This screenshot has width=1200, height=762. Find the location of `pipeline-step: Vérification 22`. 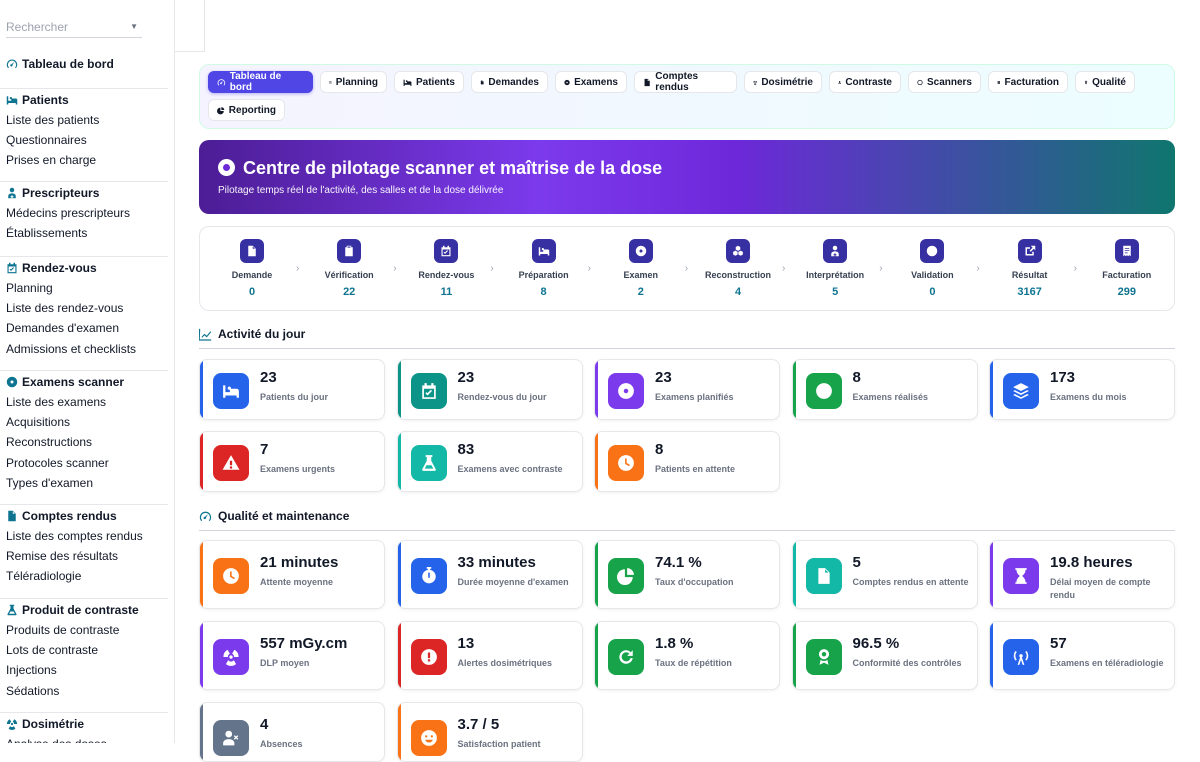

pipeline-step: Vérification 22 is located at coordinates (349, 268).